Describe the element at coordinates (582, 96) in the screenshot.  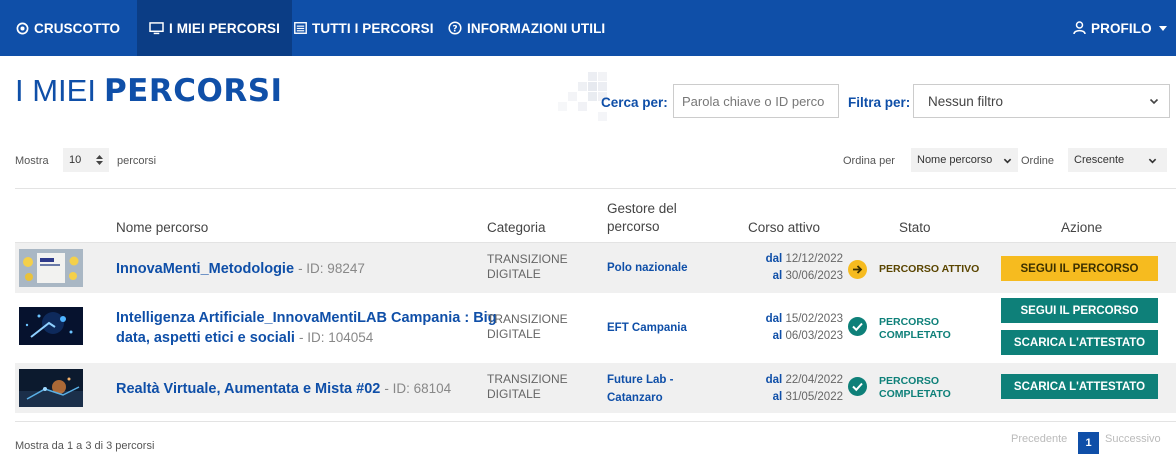
I see `decorative-pattern` at that location.